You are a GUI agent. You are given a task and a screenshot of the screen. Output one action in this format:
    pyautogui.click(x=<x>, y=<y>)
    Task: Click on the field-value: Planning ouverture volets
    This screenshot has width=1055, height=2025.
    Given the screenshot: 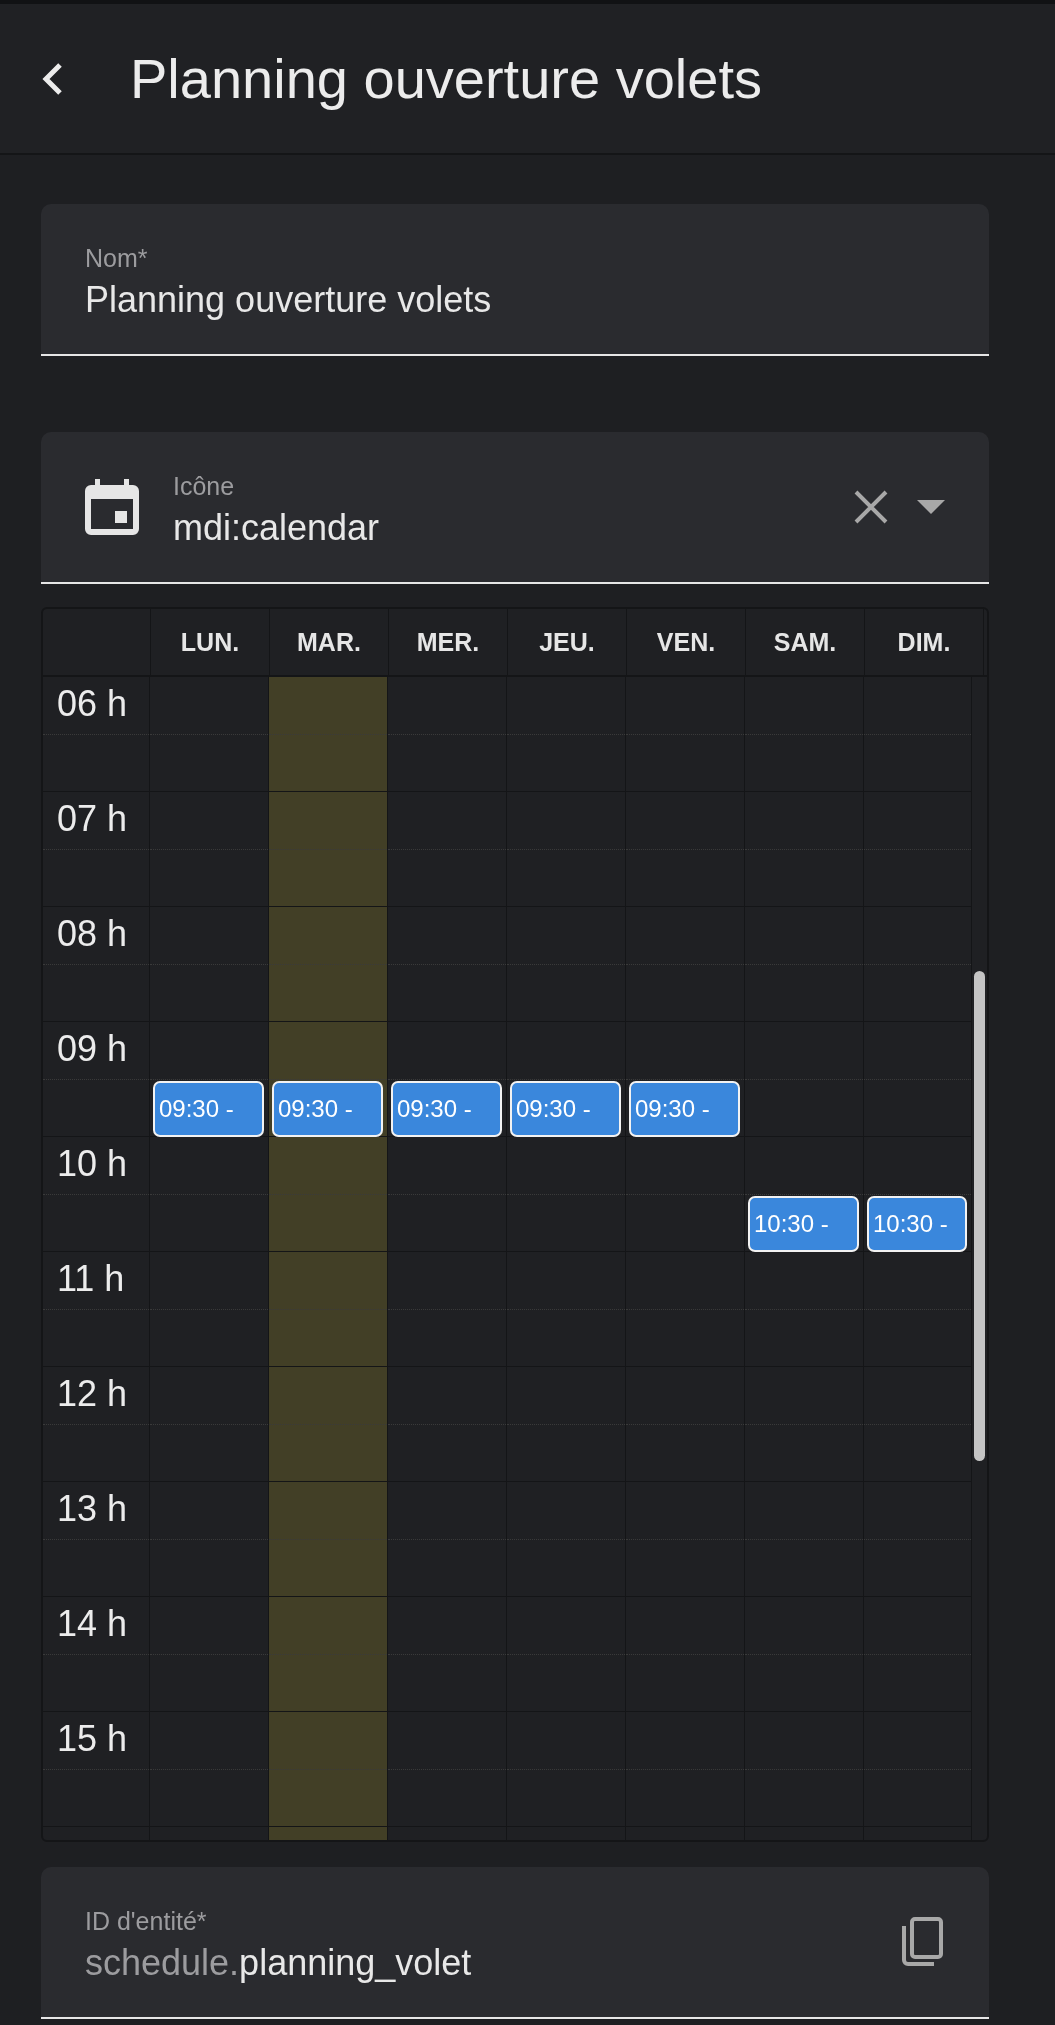 What is the action you would take?
    pyautogui.click(x=289, y=299)
    